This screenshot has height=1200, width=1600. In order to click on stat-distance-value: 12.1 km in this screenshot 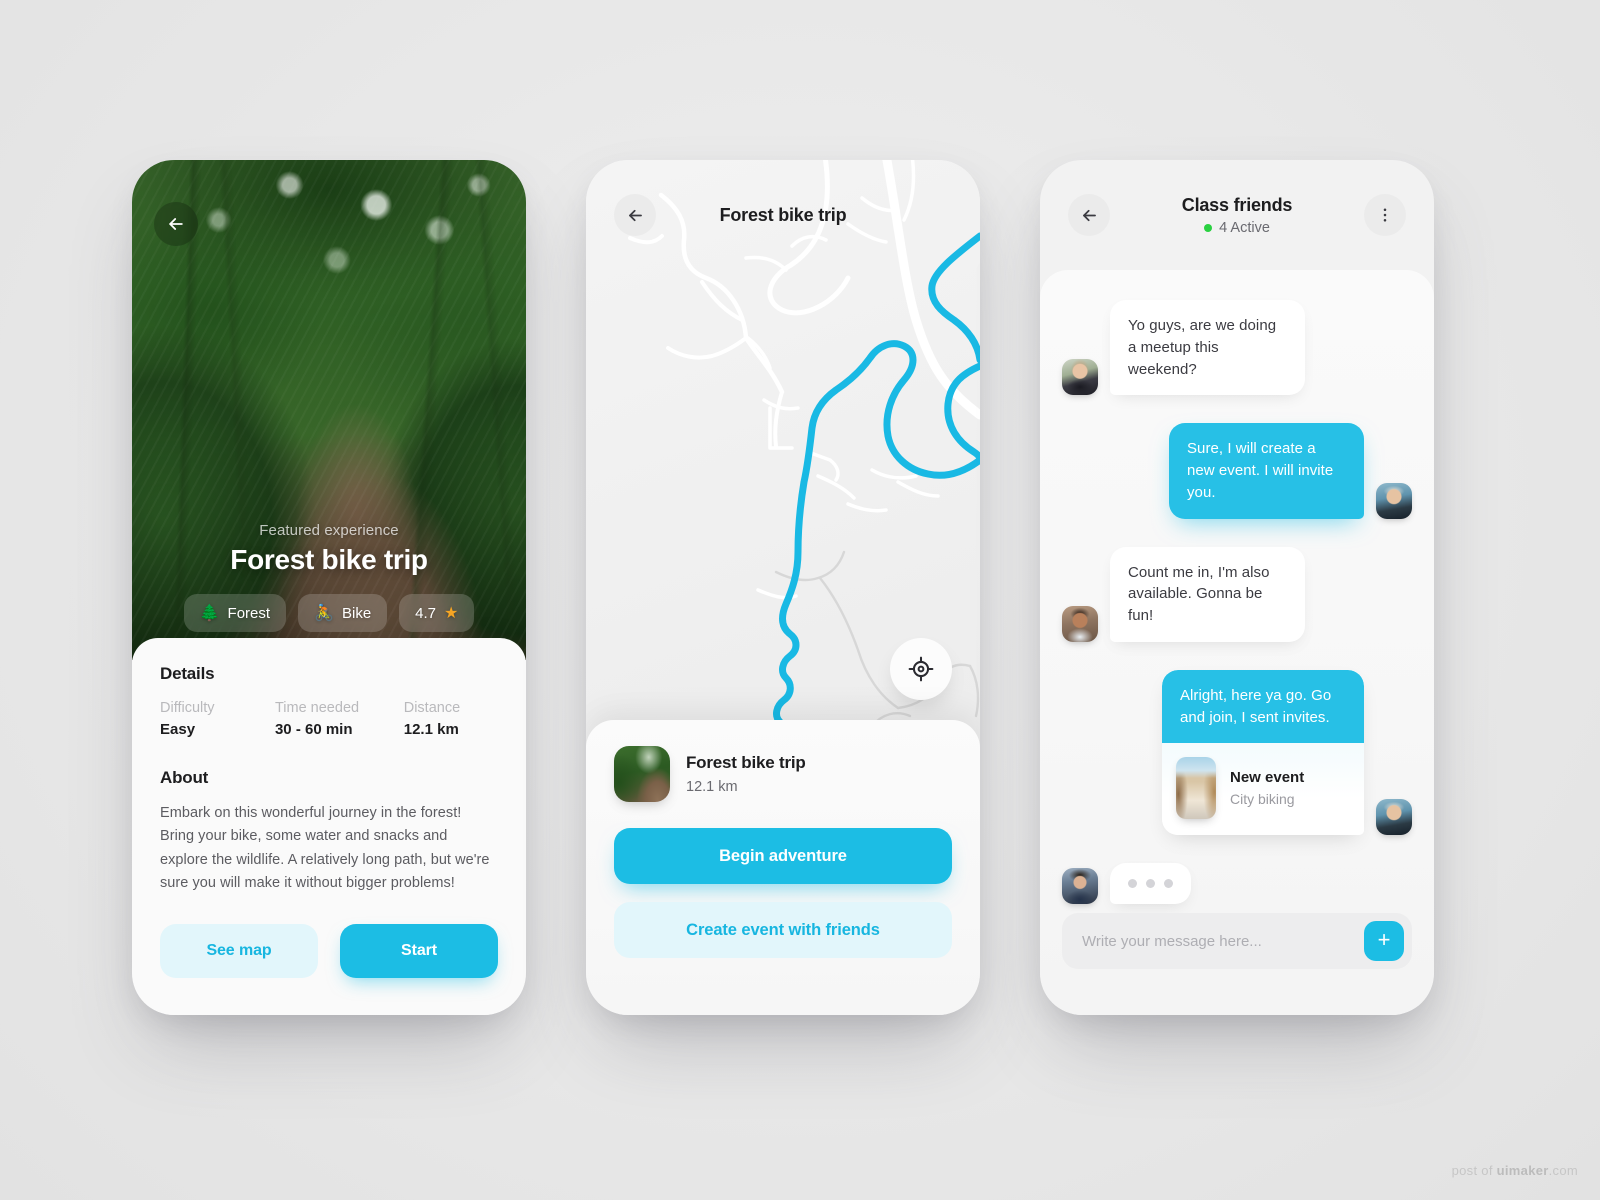, I will do `click(431, 729)`.